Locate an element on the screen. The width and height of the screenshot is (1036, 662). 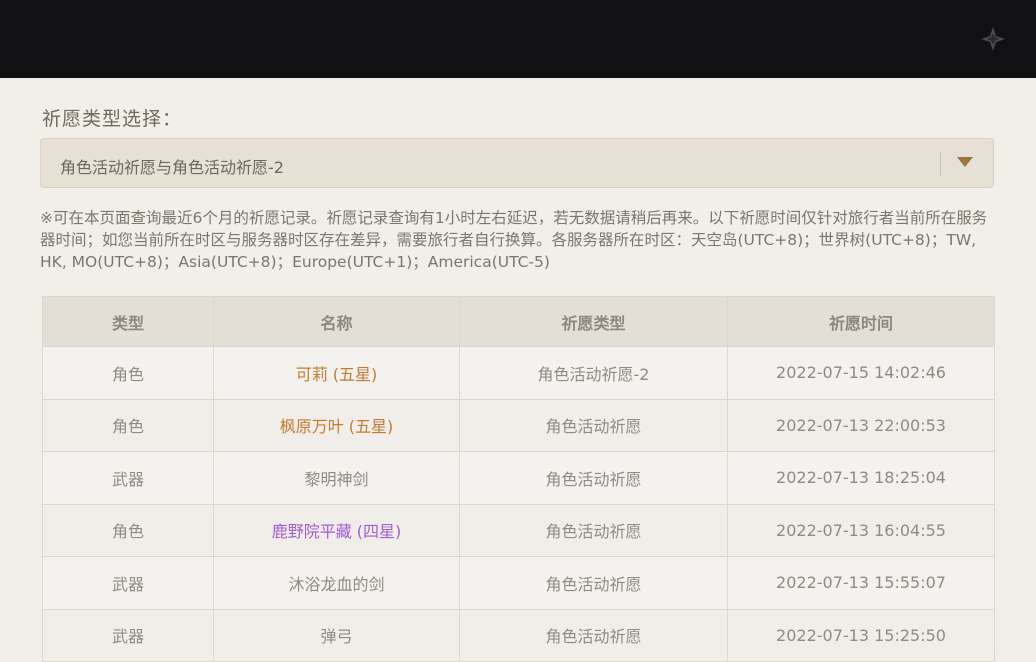
cell-name: 可莉 (五星) is located at coordinates (336, 373).